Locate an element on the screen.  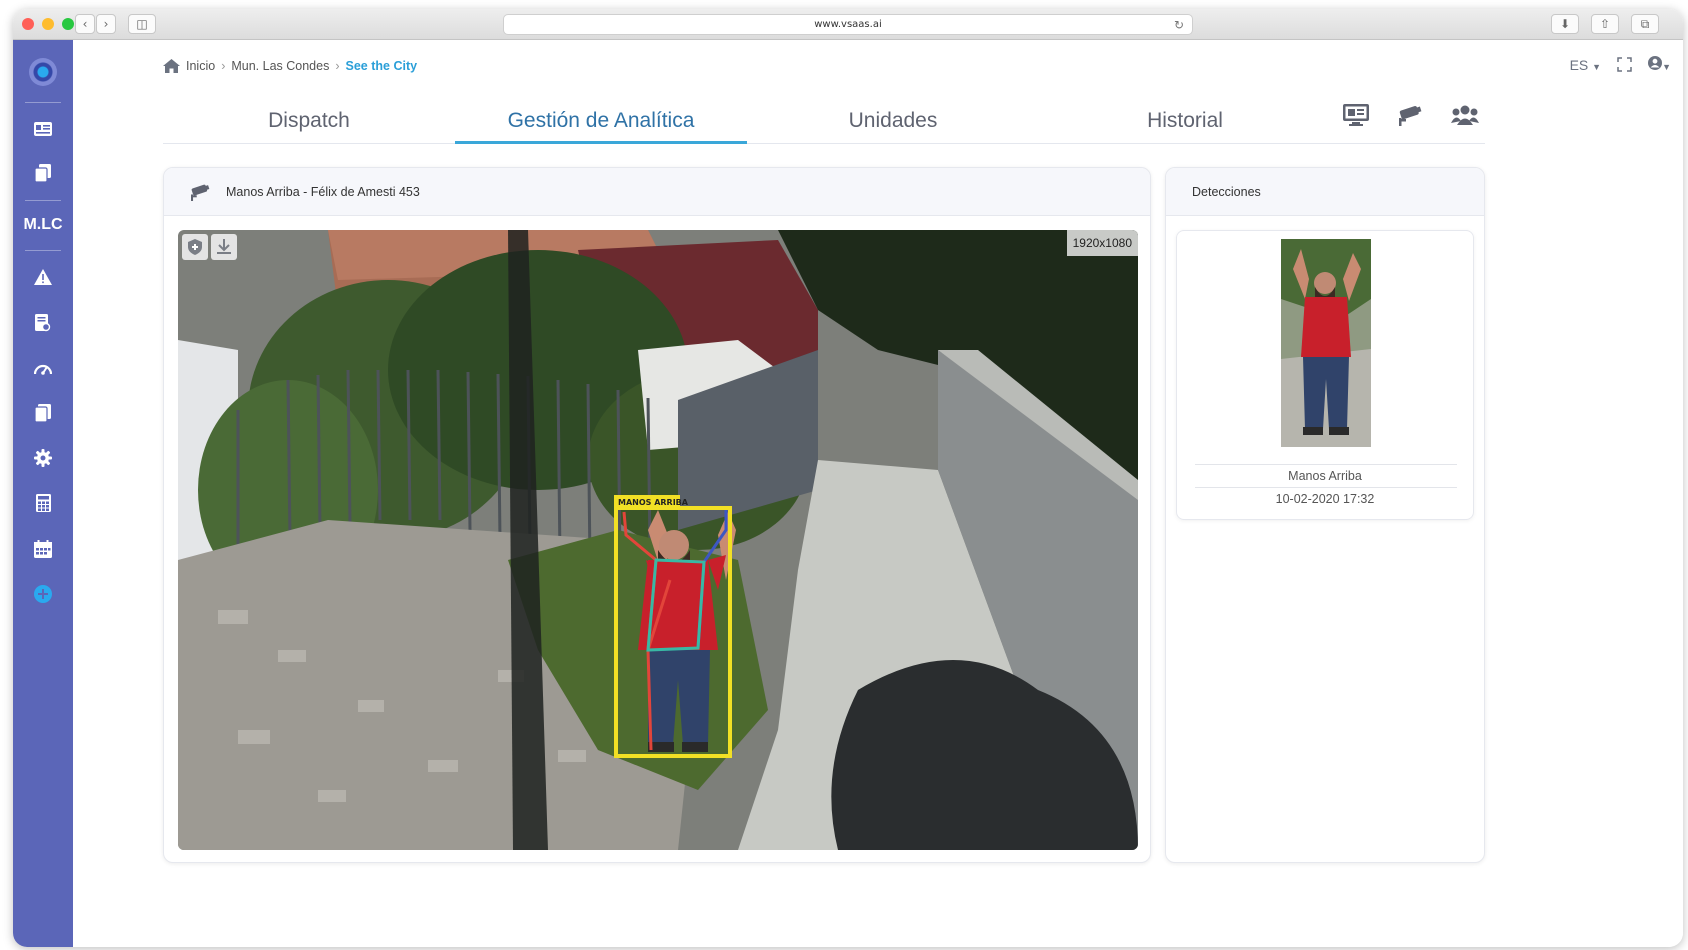
id-card-icon is located at coordinates (43, 129).